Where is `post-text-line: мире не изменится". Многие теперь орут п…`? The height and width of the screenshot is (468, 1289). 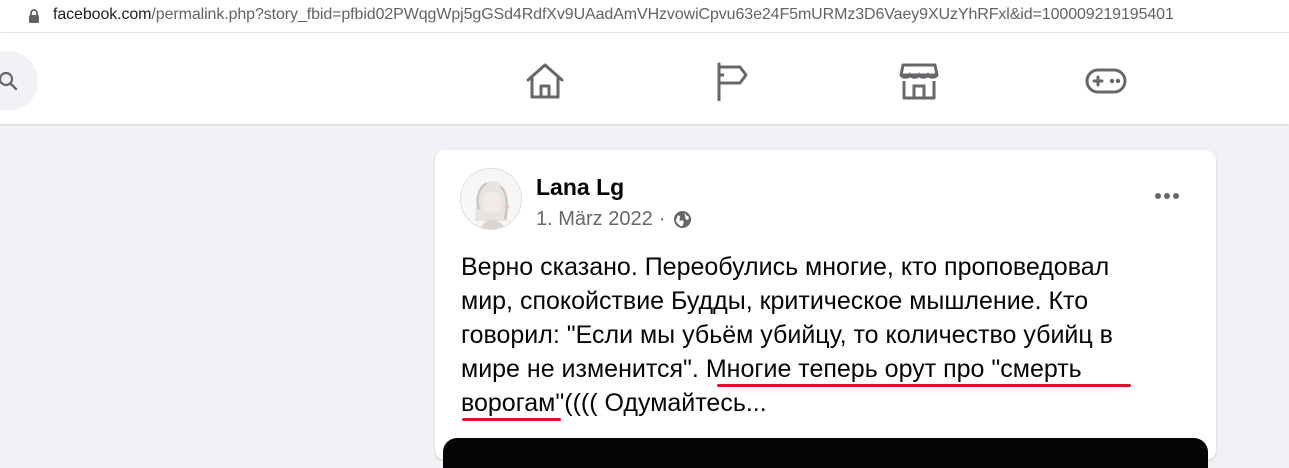 post-text-line: мире не изменится". Многие теперь орут п… is located at coordinates (771, 369).